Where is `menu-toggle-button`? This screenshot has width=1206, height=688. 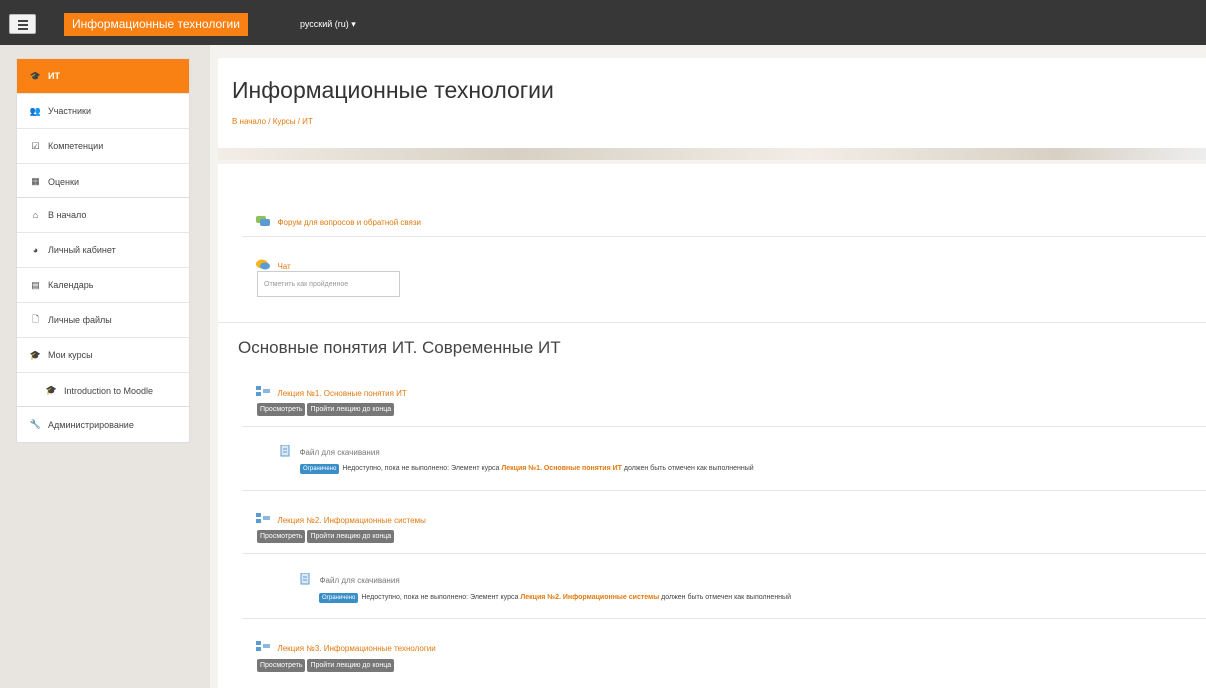 menu-toggle-button is located at coordinates (22, 24).